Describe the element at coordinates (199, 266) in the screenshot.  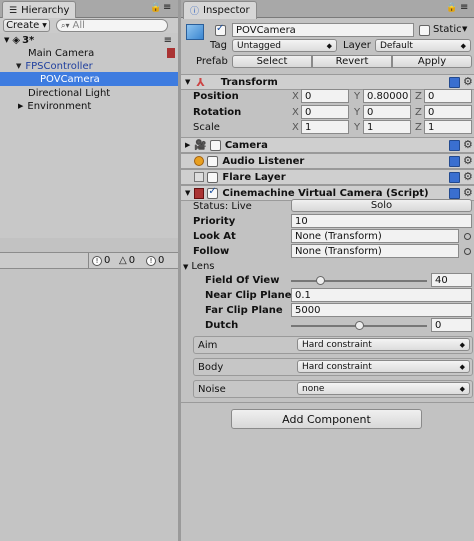
I see `lens-foldout: ▼ Lens` at that location.